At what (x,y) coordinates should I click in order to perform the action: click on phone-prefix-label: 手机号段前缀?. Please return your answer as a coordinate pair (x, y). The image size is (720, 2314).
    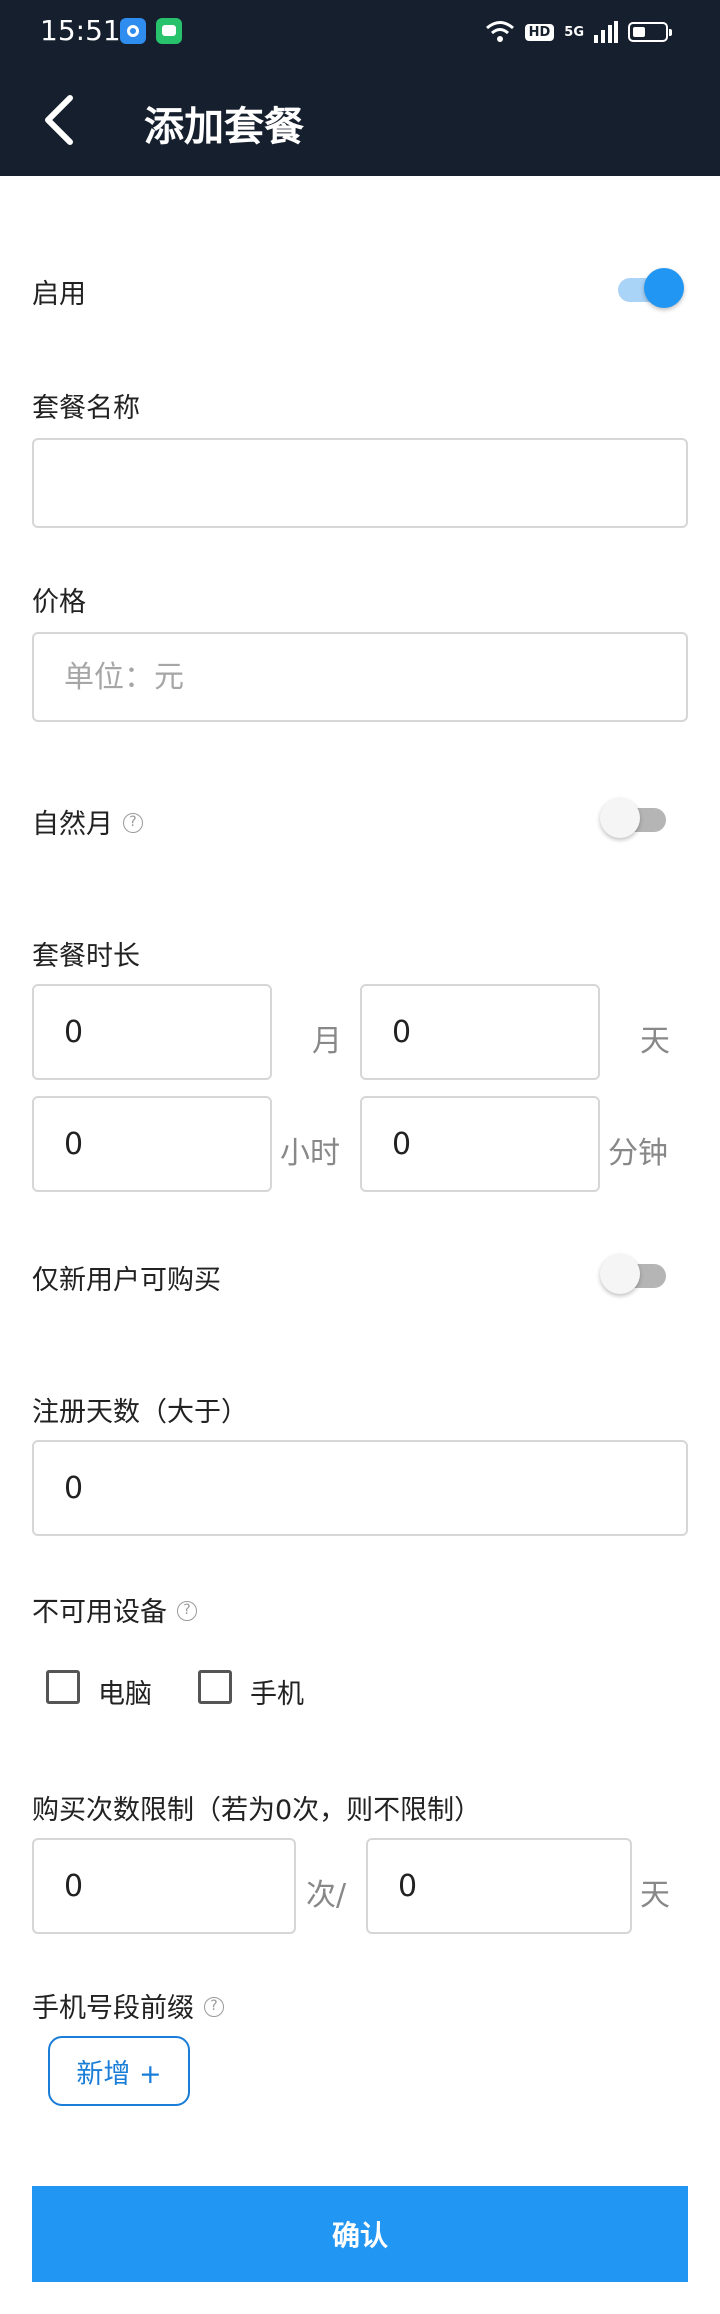
    Looking at the image, I should click on (128, 2005).